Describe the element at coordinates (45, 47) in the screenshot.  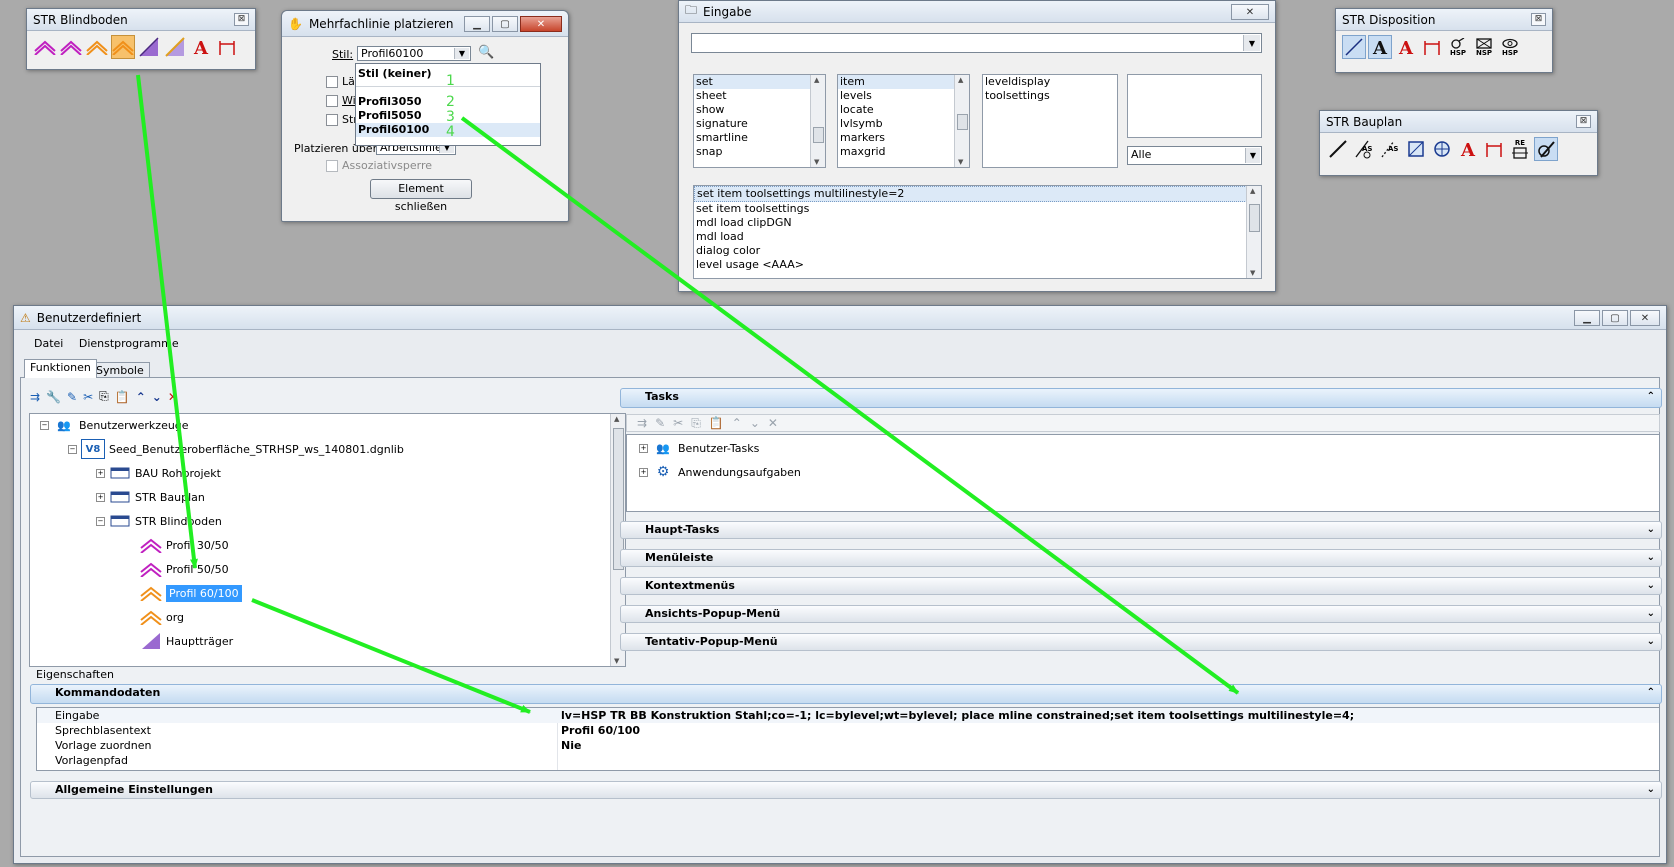
I see `profile-30-50-tool-icon` at that location.